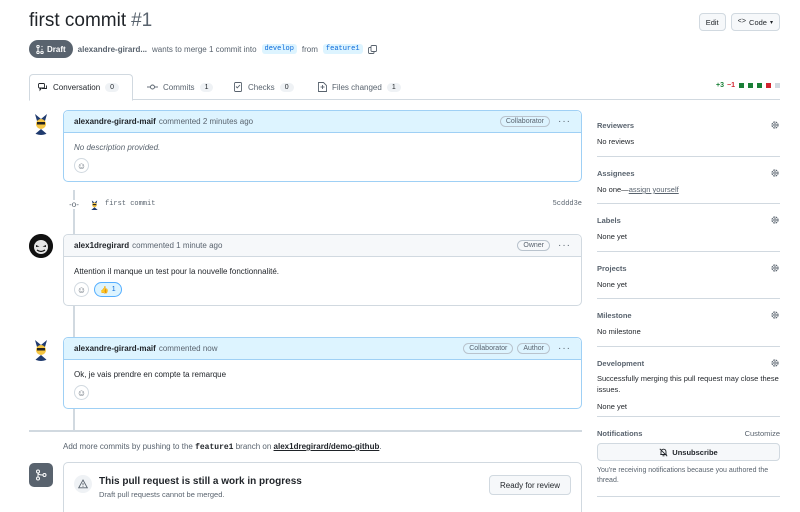  What do you see at coordinates (393, 87) in the screenshot?
I see `tab-files-changed-count: 1` at bounding box center [393, 87].